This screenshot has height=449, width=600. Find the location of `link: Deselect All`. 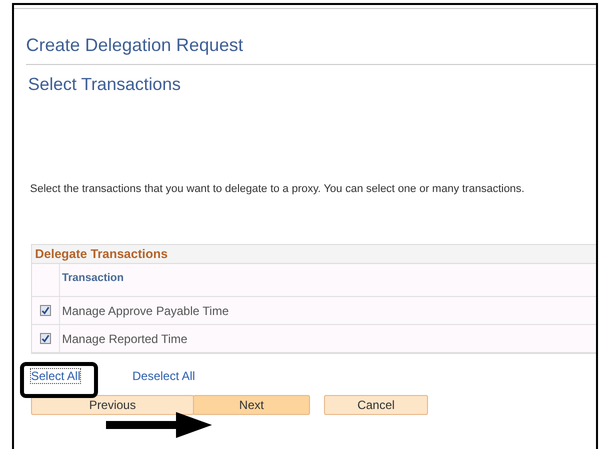

link: Deselect All is located at coordinates (164, 376).